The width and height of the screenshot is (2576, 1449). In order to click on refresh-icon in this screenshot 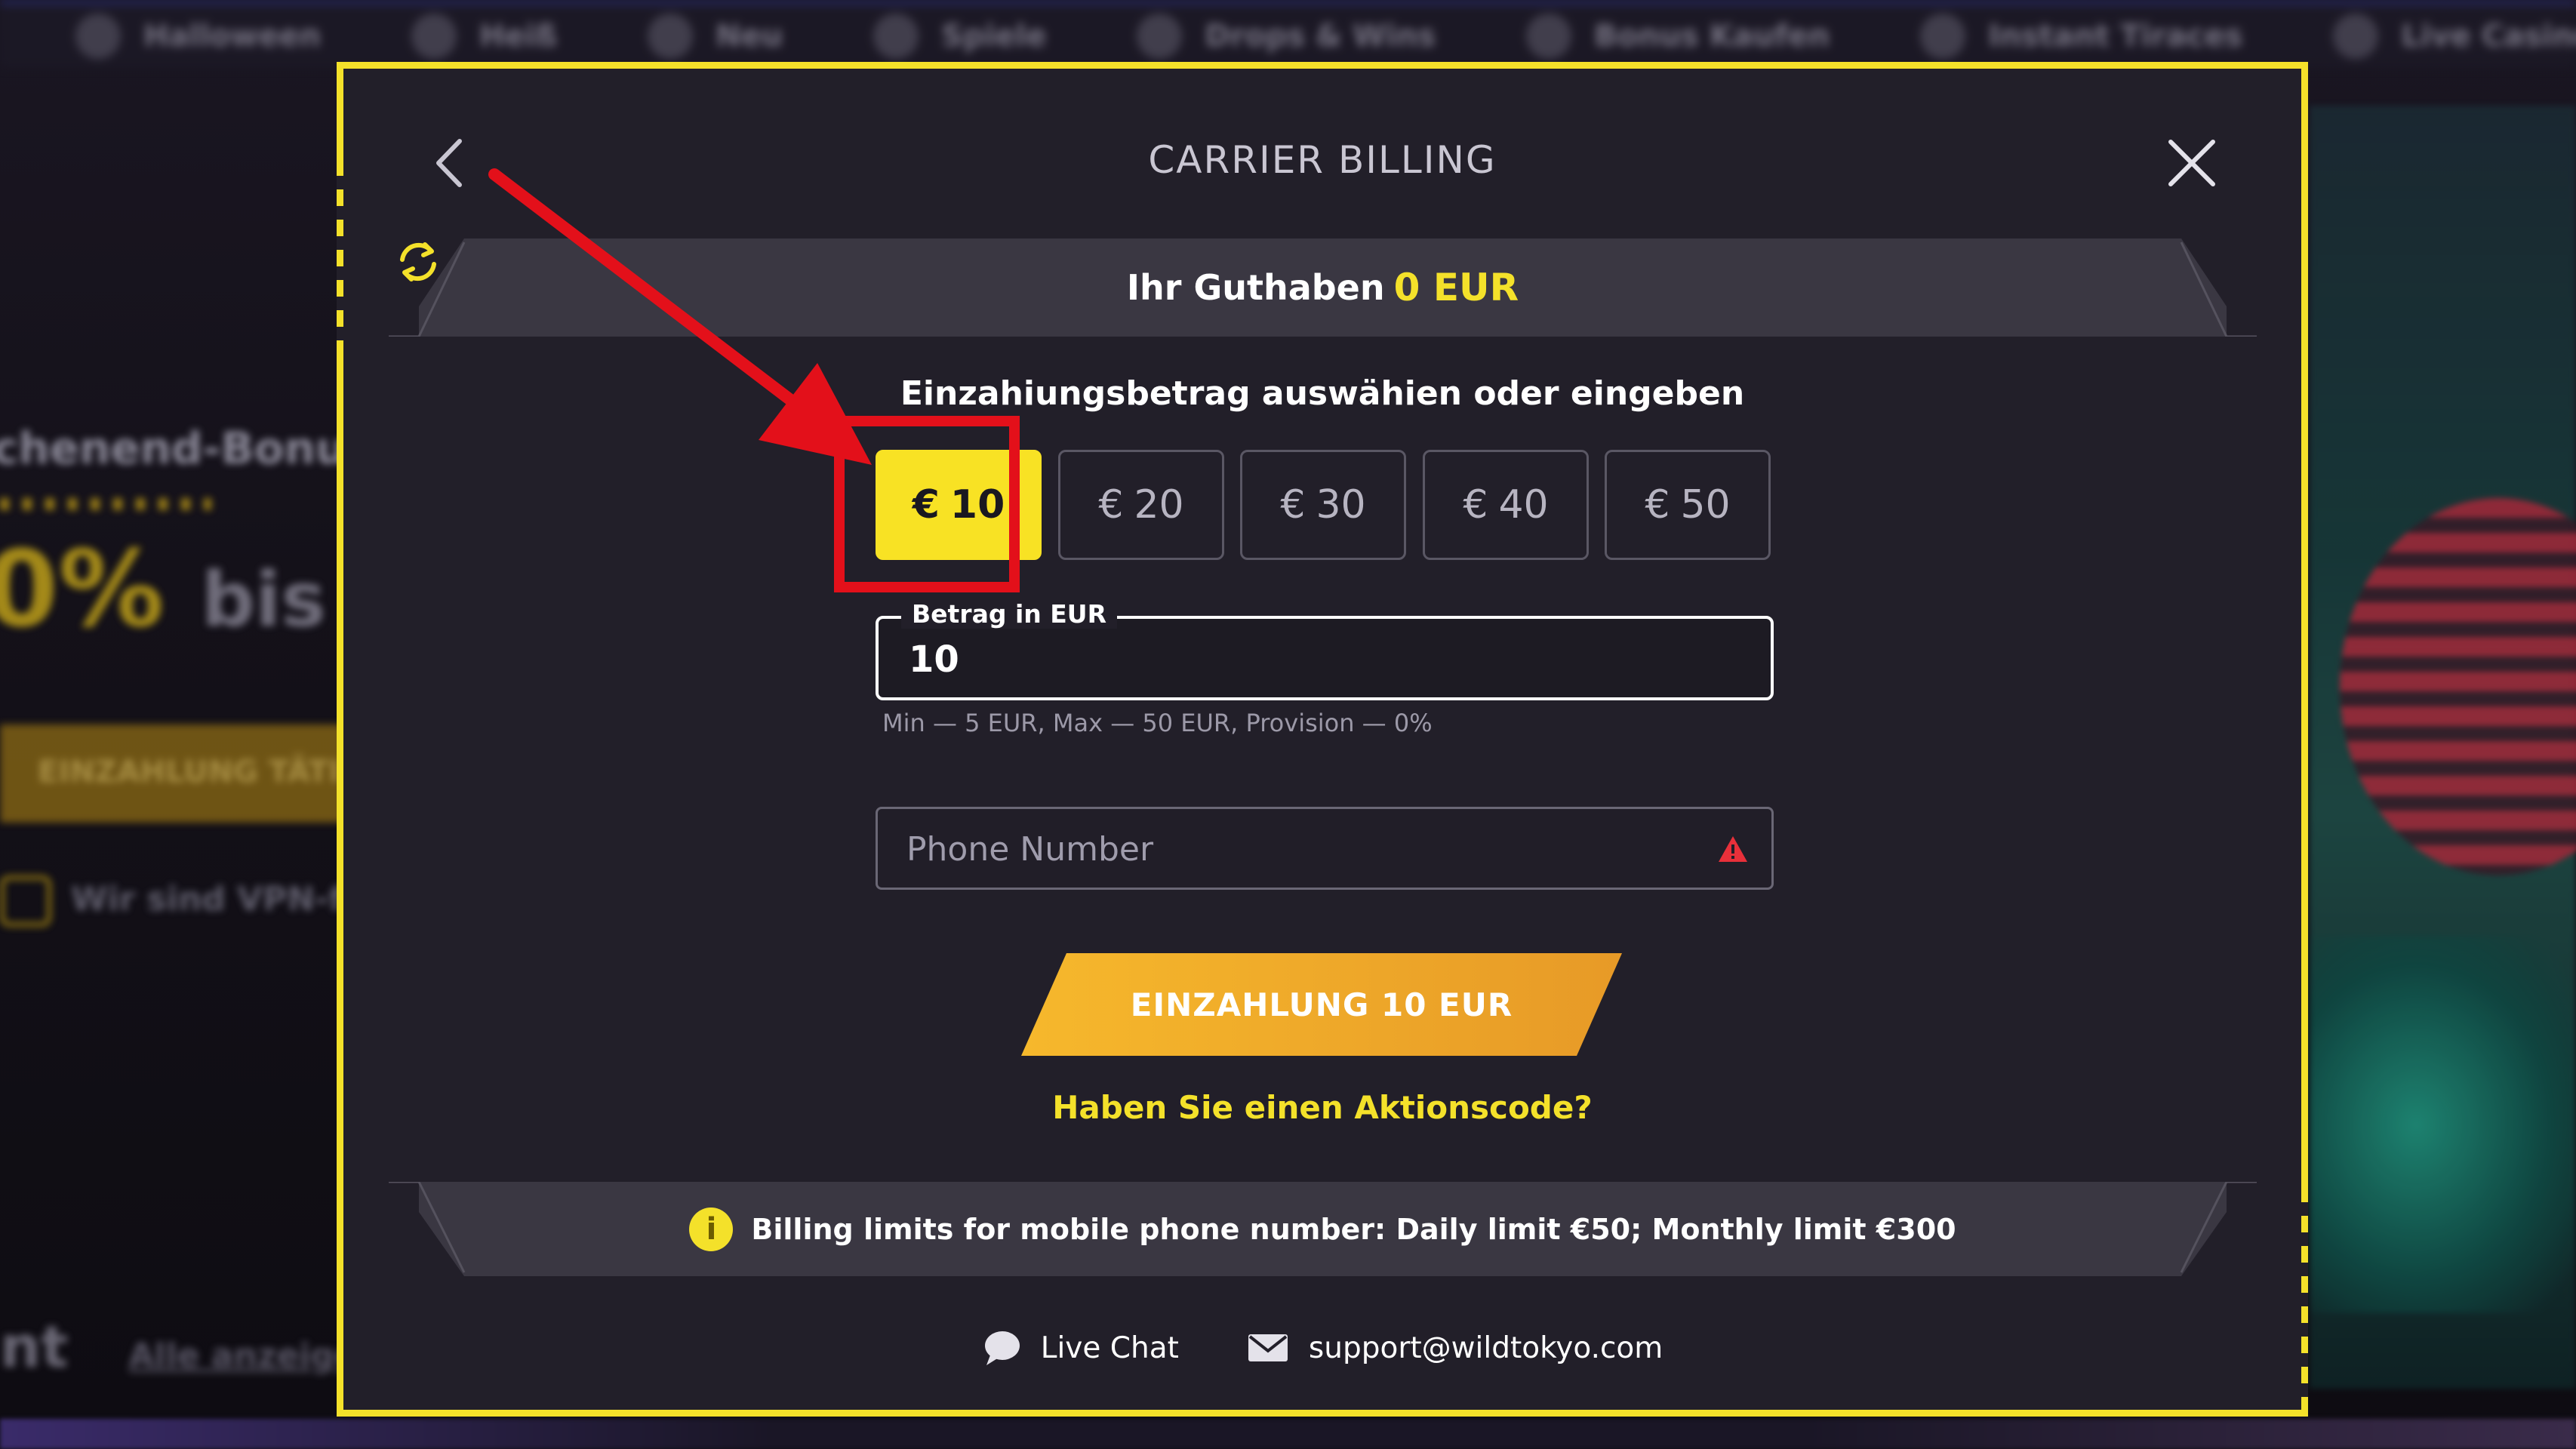, I will do `click(419, 261)`.